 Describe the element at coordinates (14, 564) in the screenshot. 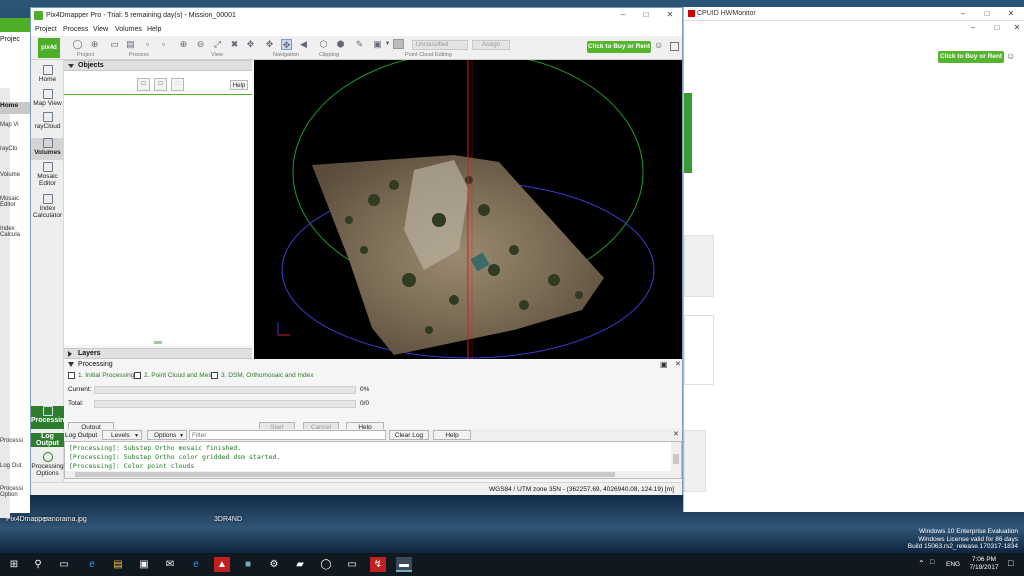

I see `start-icon: ⊞` at that location.